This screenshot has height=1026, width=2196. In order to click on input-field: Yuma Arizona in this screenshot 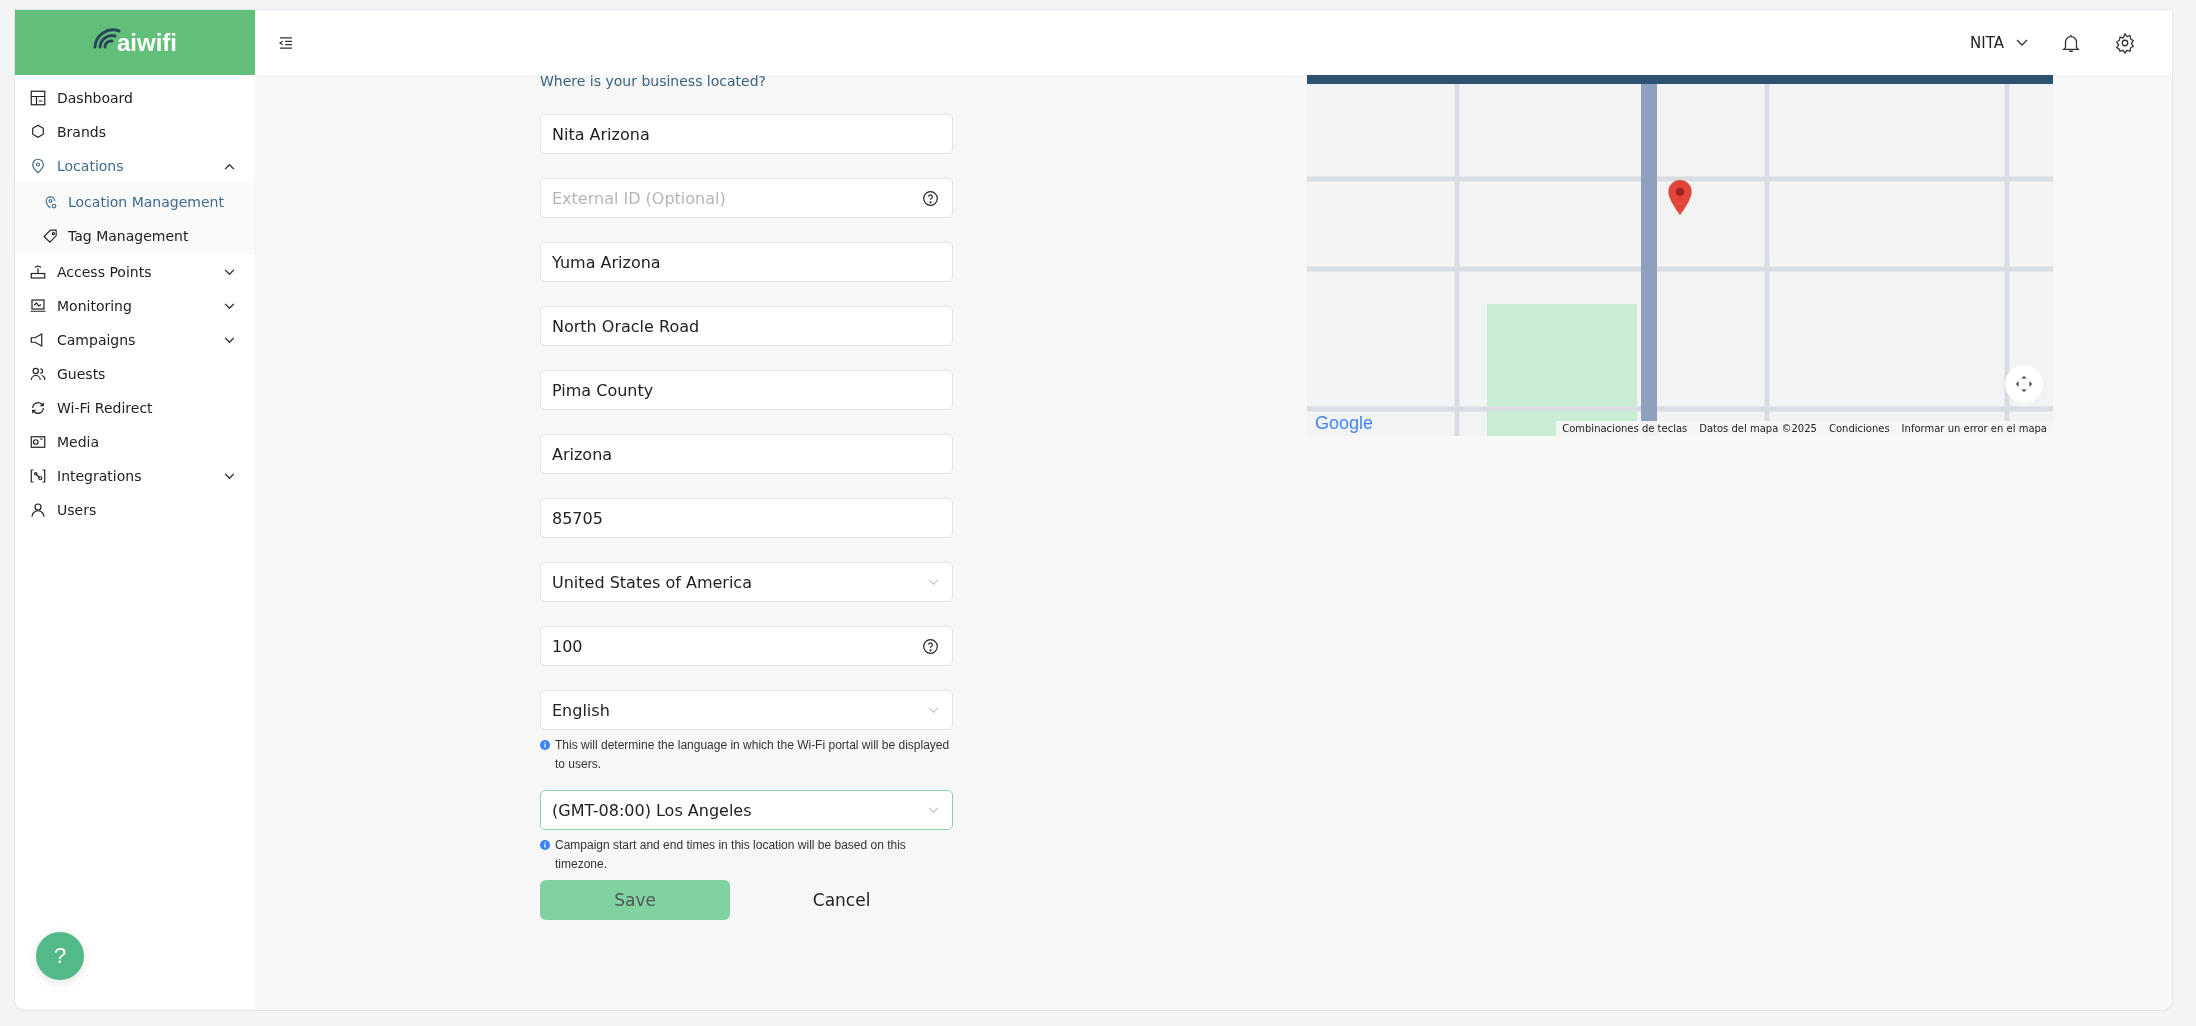, I will do `click(746, 262)`.